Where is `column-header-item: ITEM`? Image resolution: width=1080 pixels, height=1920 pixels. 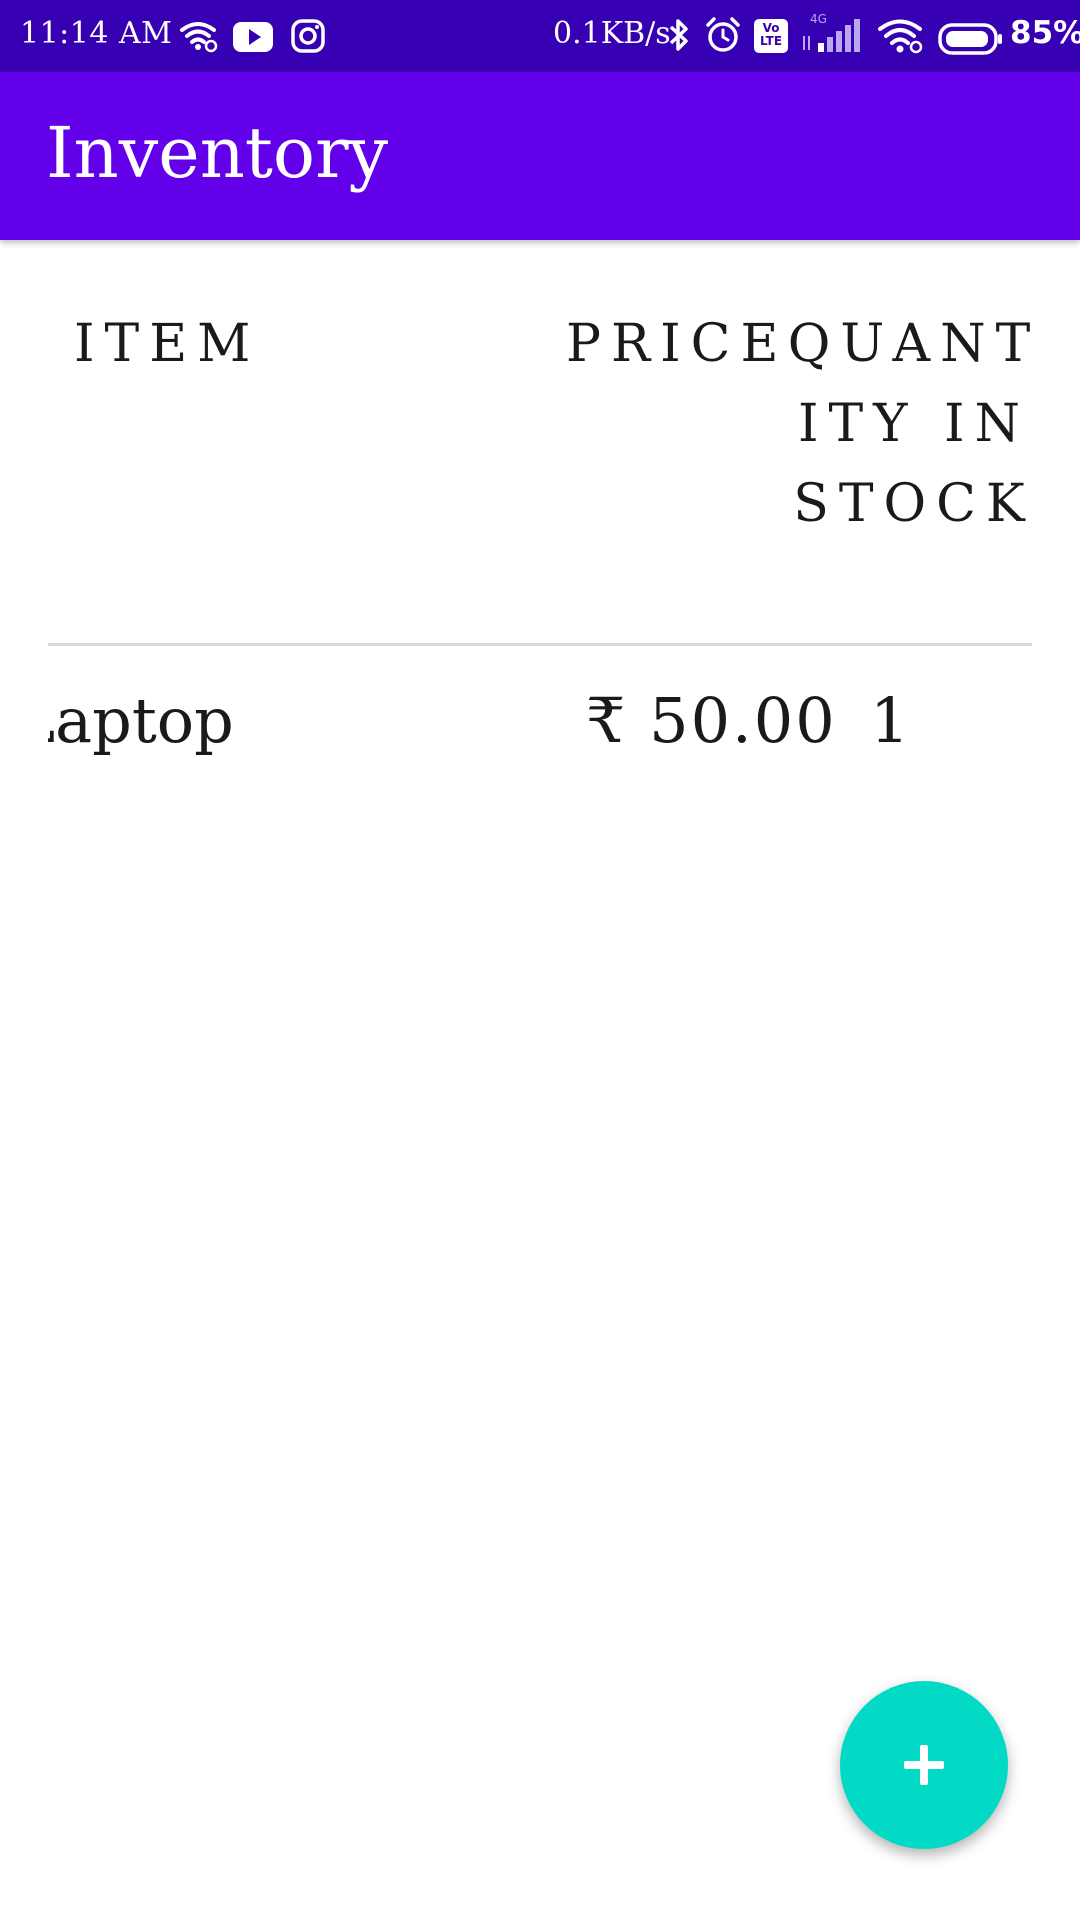 column-header-item: ITEM is located at coordinates (167, 344).